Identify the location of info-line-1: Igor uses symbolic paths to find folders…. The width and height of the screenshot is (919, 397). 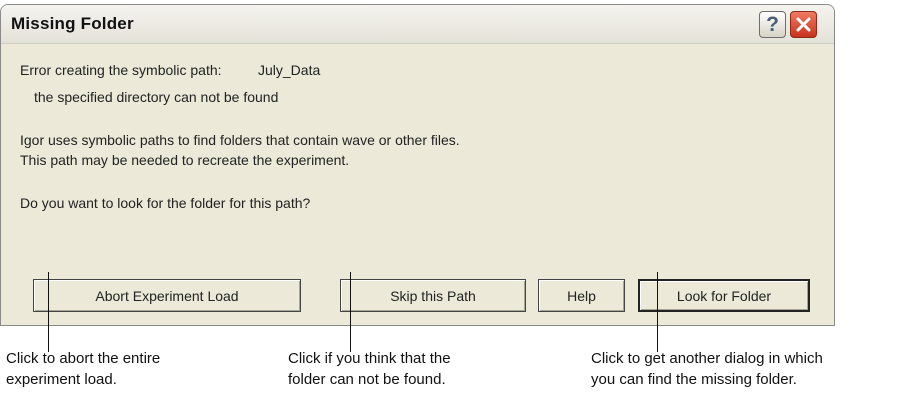
(240, 140).